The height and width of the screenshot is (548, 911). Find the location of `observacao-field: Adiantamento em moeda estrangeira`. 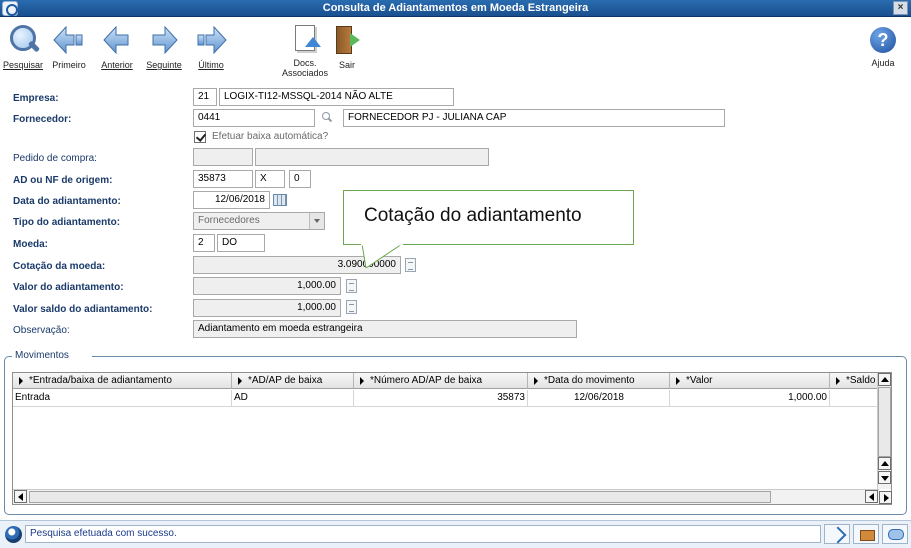

observacao-field: Adiantamento em moeda estrangeira is located at coordinates (385, 329).